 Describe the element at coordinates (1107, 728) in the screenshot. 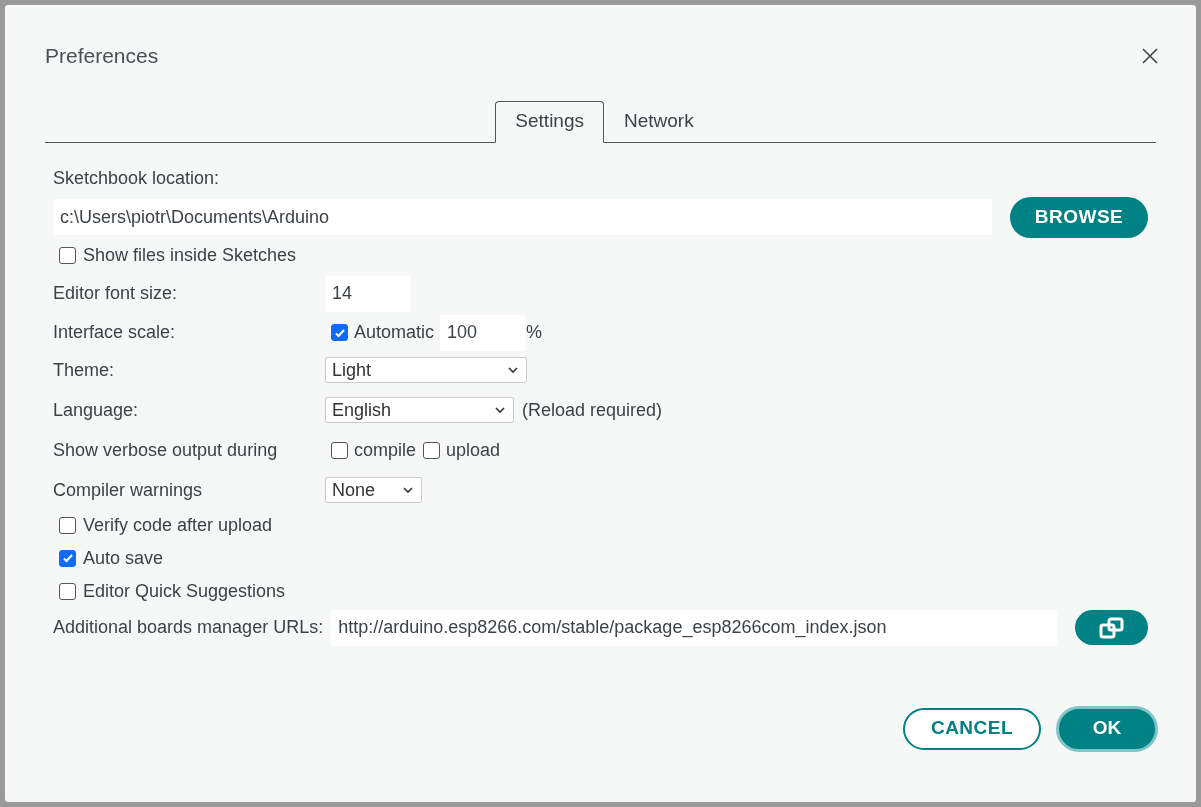

I see `ok-button: OK` at that location.